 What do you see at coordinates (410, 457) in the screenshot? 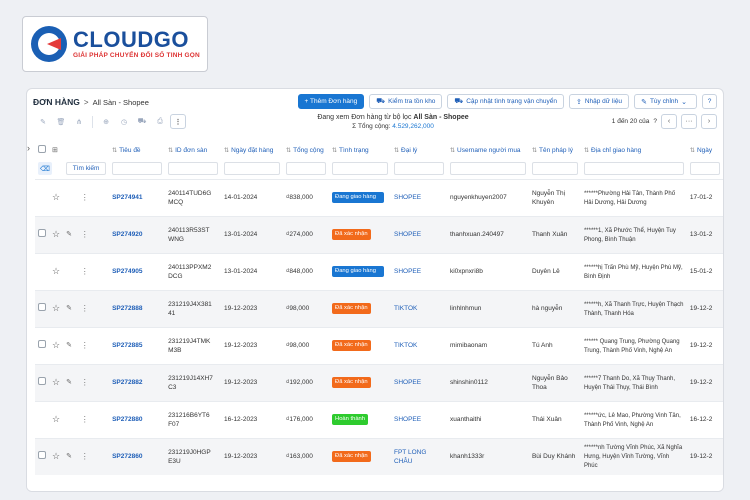
I see `agent-link: FPT LONG CHÂU` at bounding box center [410, 457].